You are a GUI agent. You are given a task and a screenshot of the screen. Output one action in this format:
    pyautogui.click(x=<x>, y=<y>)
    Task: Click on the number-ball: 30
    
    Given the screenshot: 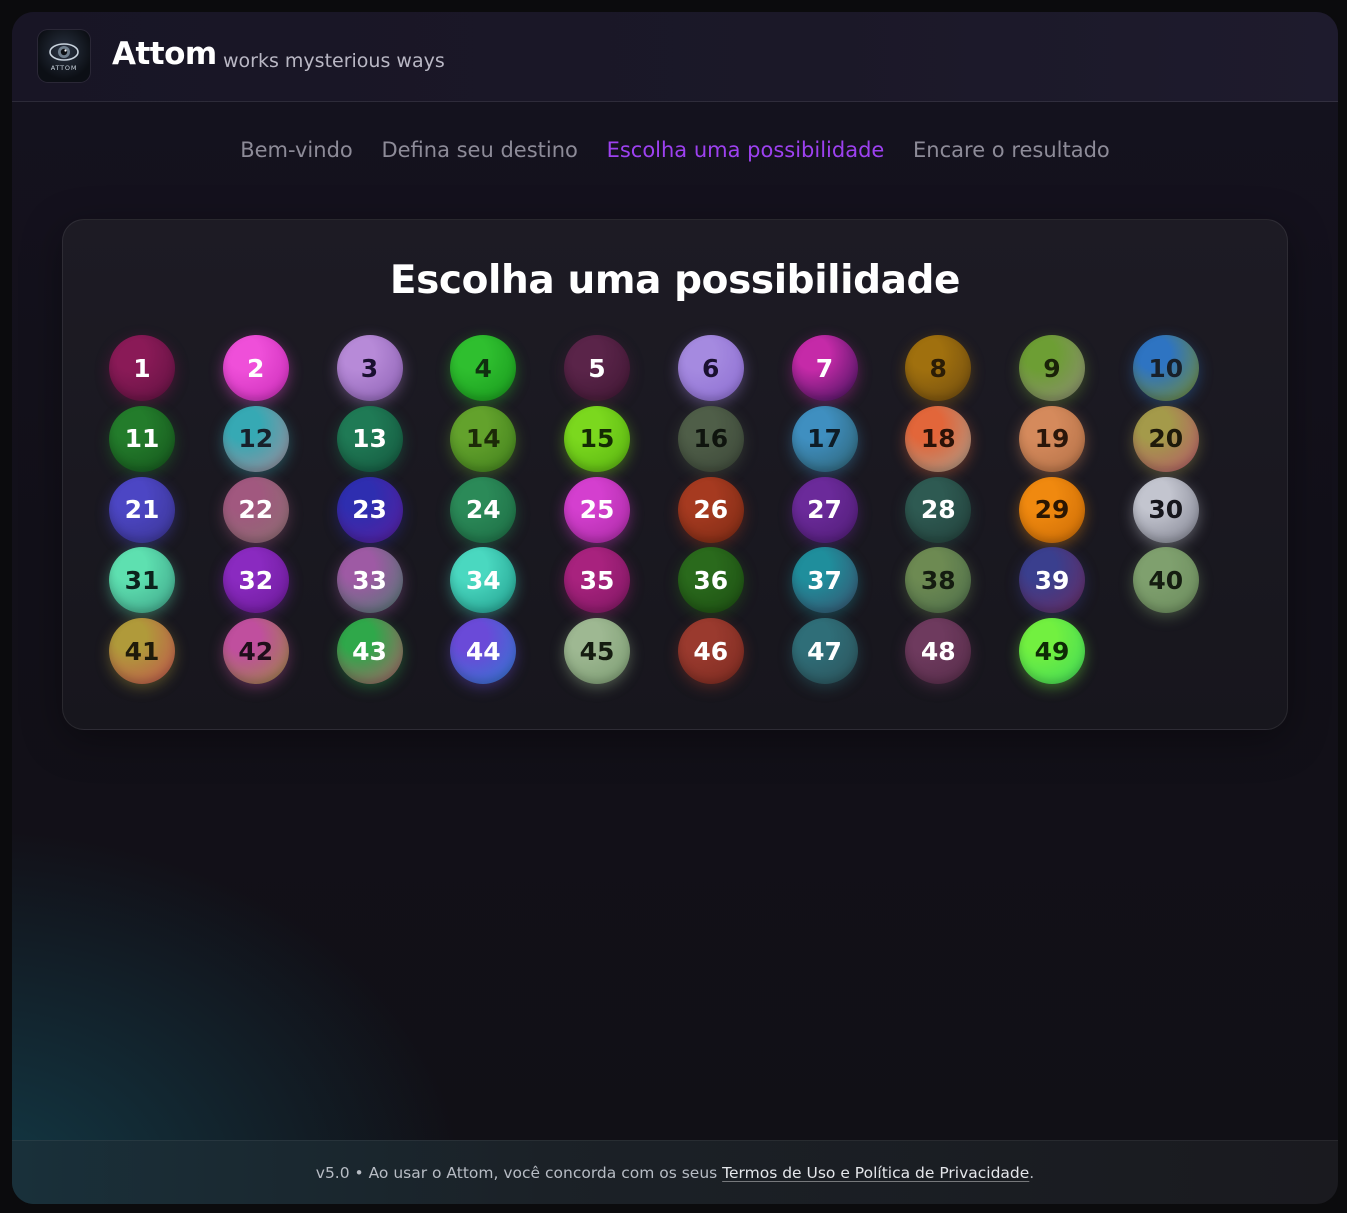 What is the action you would take?
    pyautogui.click(x=1165, y=509)
    